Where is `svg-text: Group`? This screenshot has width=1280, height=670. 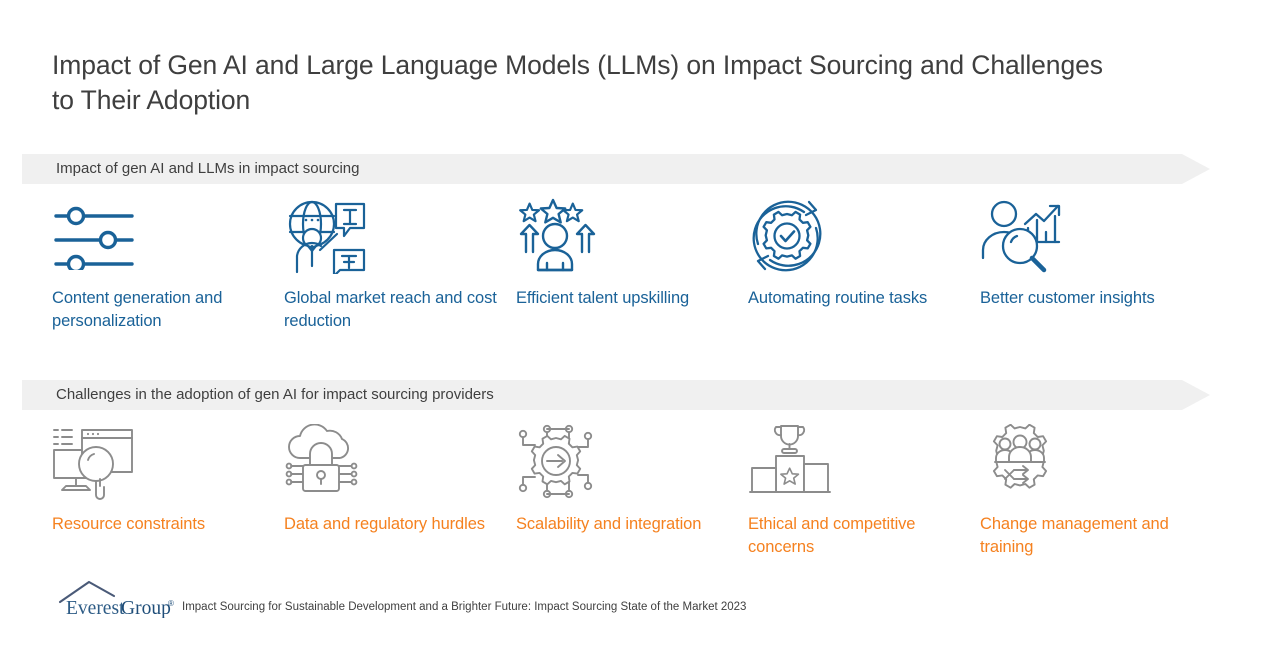 svg-text: Group is located at coordinates (146, 608).